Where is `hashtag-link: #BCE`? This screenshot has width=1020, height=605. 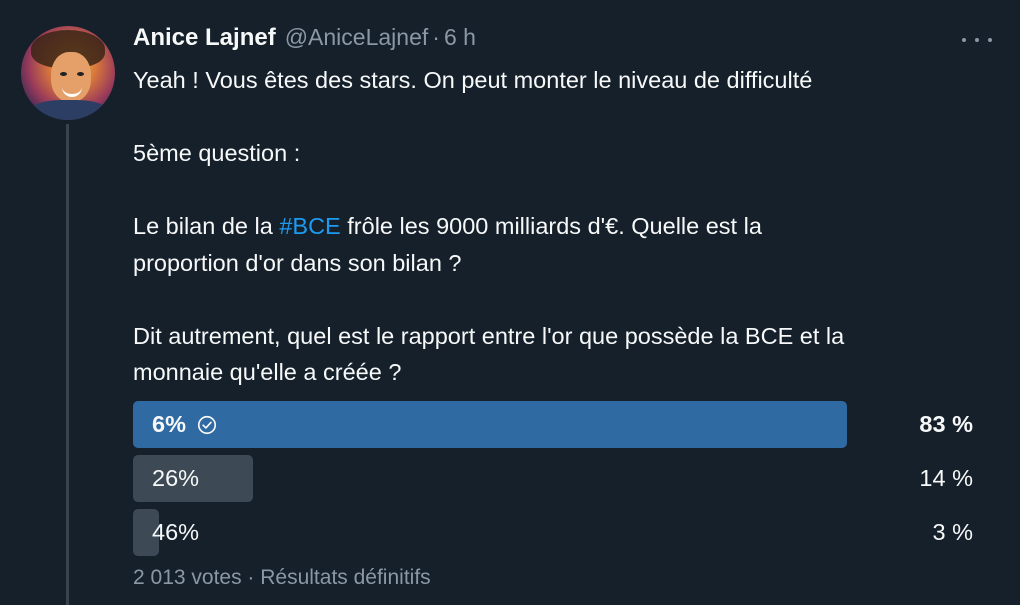
hashtag-link: #BCE is located at coordinates (309, 226).